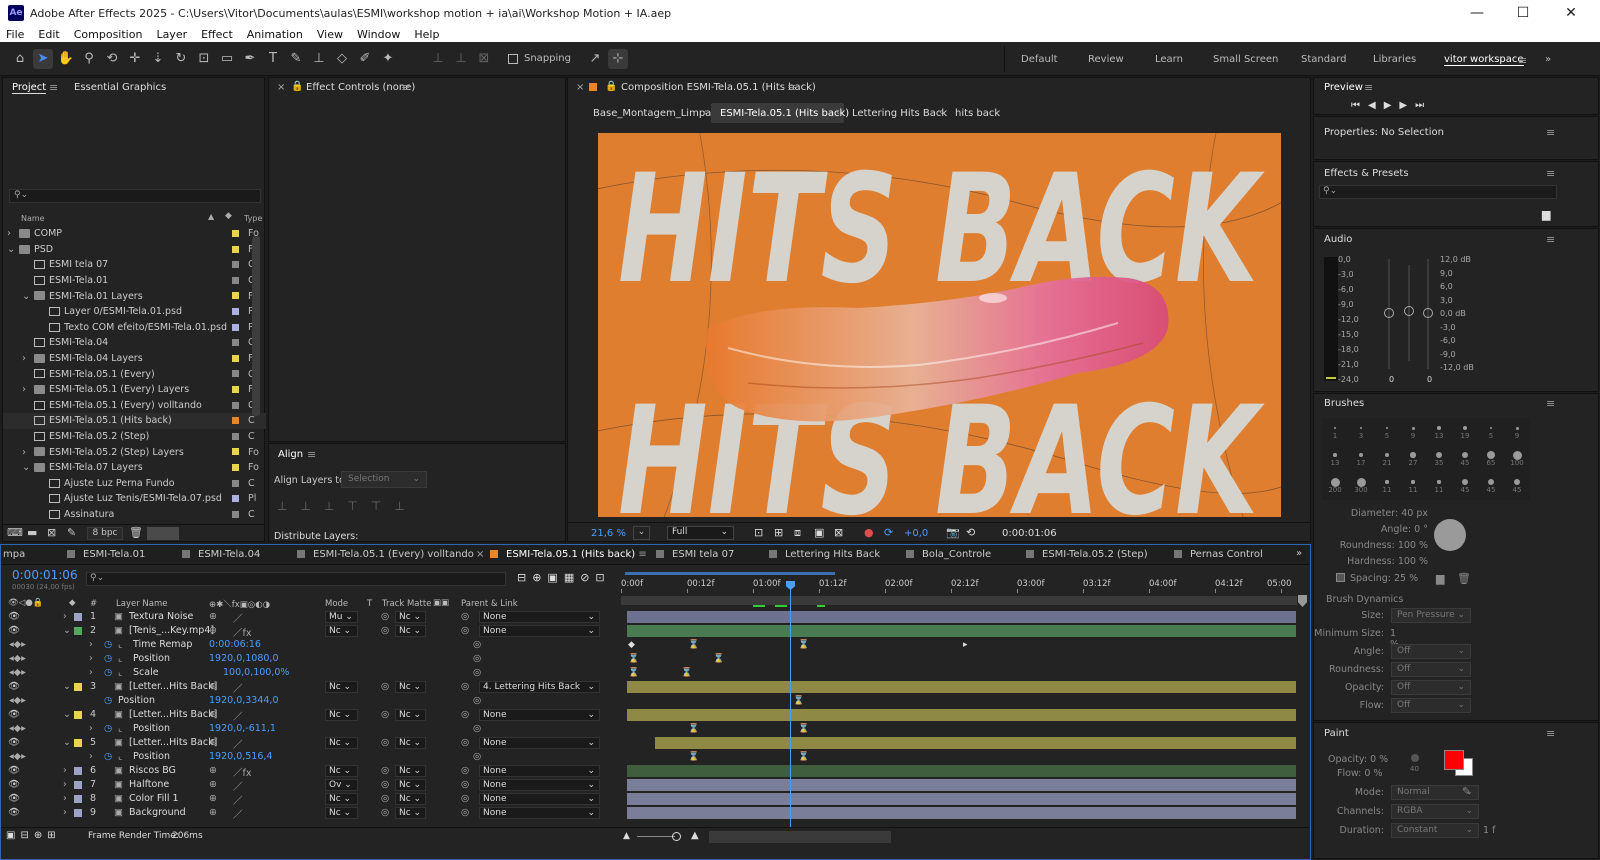 The image size is (1600, 860). What do you see at coordinates (221, 554) in the screenshot?
I see `timeline-tab: ESMI-Tela.04` at bounding box center [221, 554].